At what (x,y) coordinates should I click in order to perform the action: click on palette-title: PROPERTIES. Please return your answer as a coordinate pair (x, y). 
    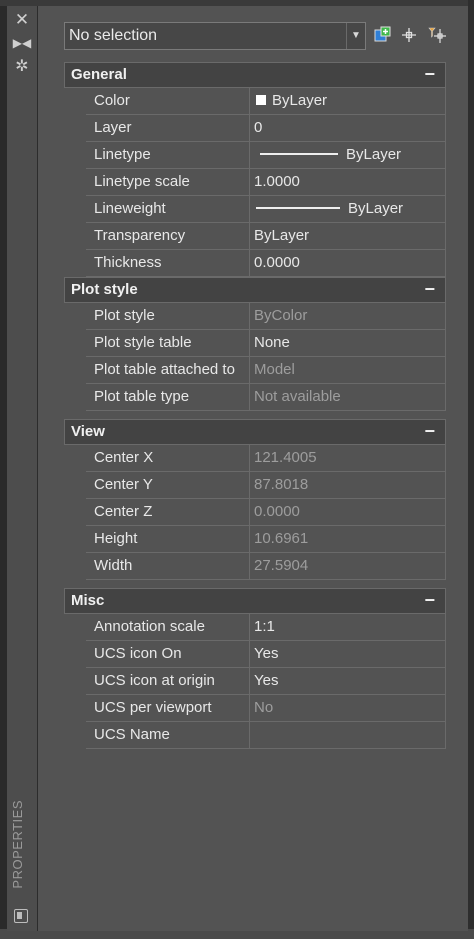
    Looking at the image, I should click on (17, 844).